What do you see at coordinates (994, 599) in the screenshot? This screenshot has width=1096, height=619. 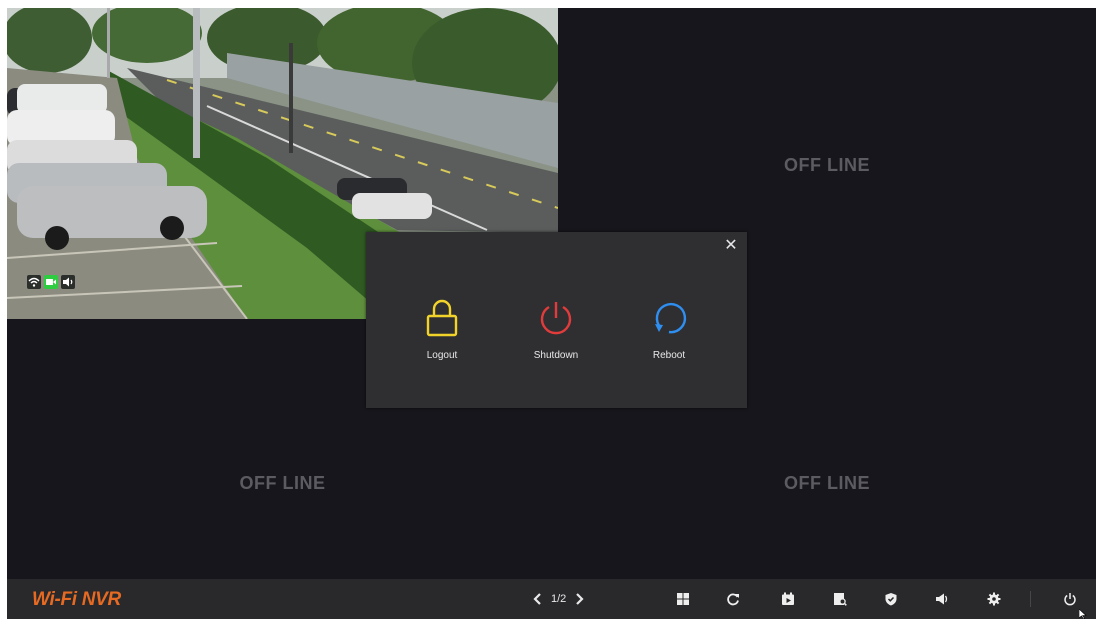 I see `settings-icon` at bounding box center [994, 599].